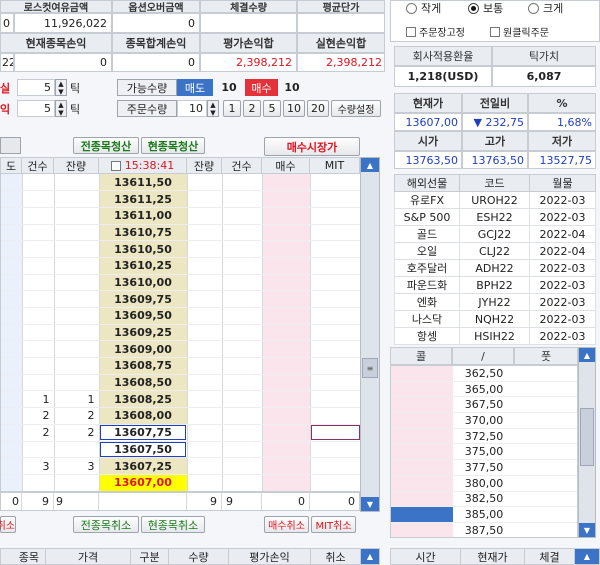  What do you see at coordinates (370, 334) in the screenshot?
I see `ladder-scrollbar: ▲ ≡ ▼` at bounding box center [370, 334].